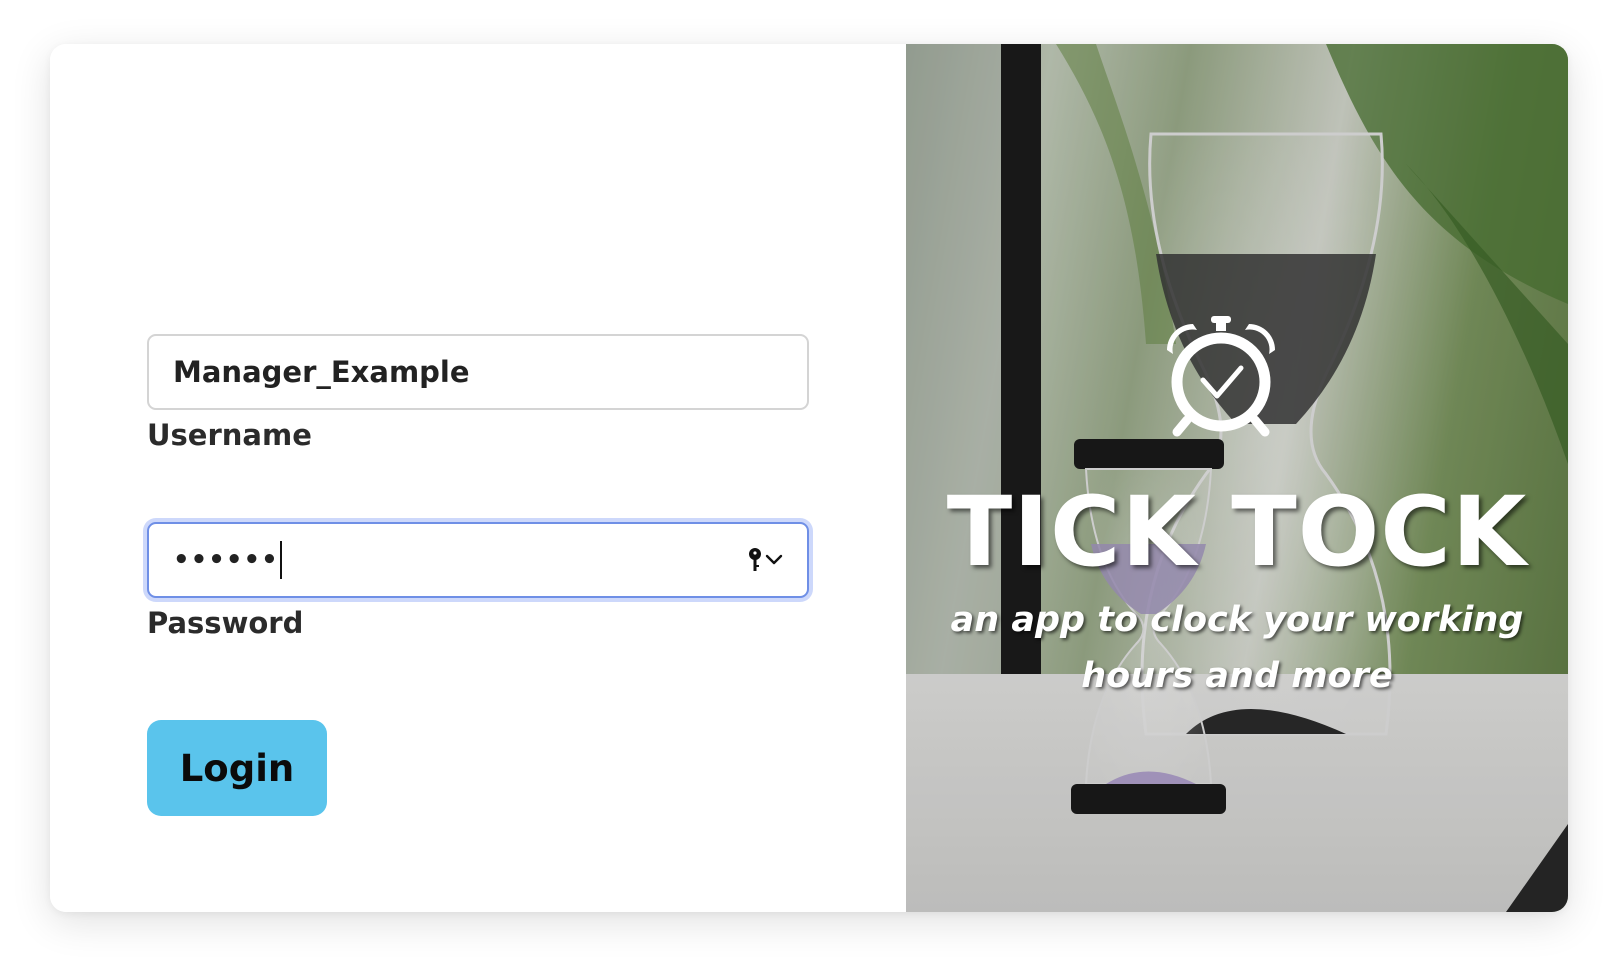 This screenshot has width=1610, height=958. I want to click on password-input: ••••••, so click(478, 560).